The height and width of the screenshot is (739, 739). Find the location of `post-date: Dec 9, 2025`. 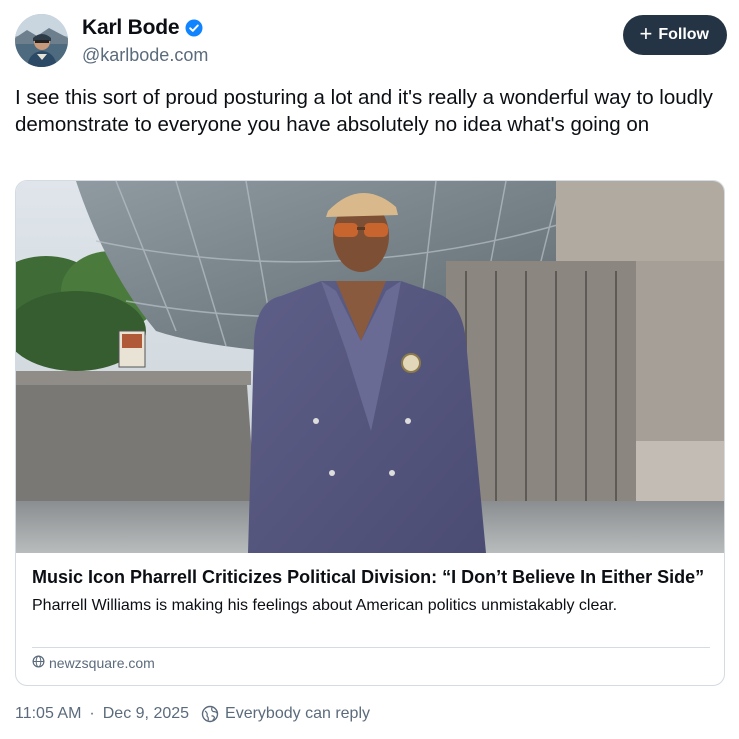

post-date: Dec 9, 2025 is located at coordinates (146, 714).